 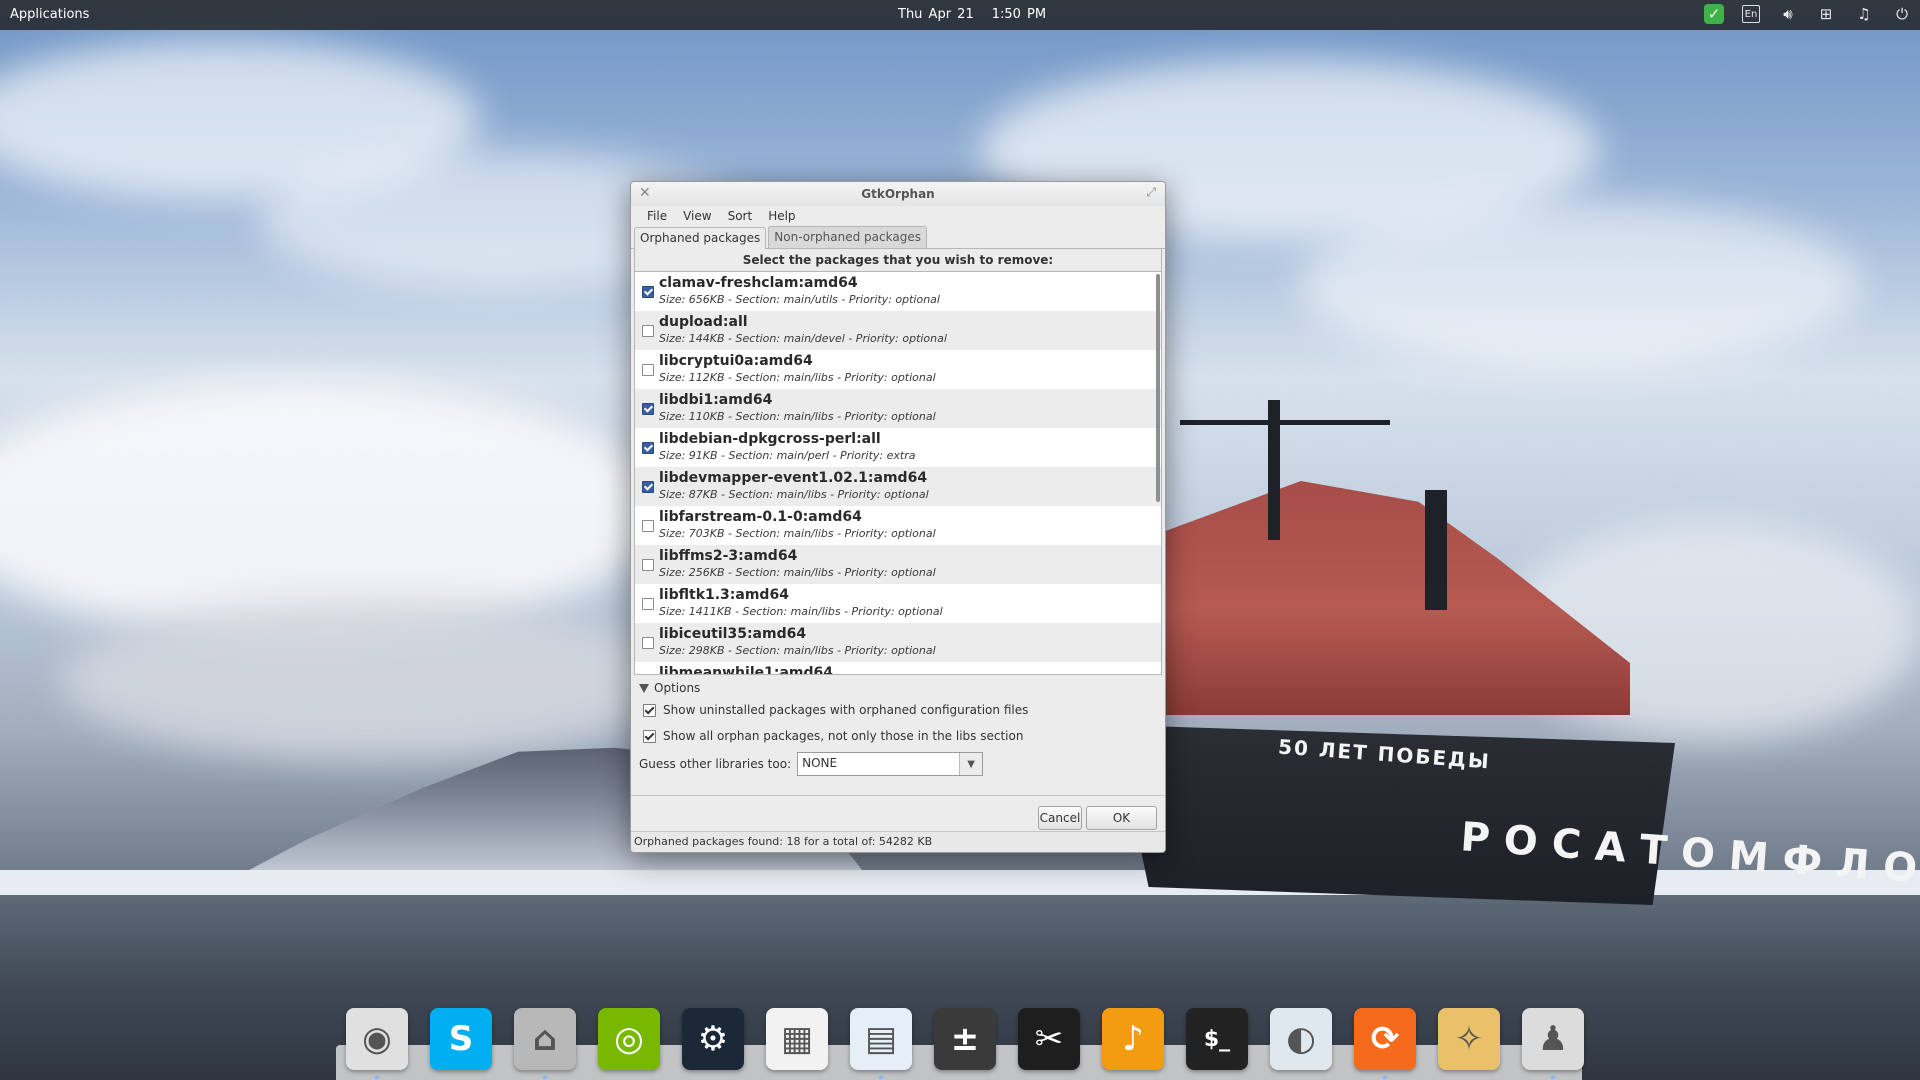 What do you see at coordinates (965, 1039) in the screenshot?
I see `calculator-icon: ±` at bounding box center [965, 1039].